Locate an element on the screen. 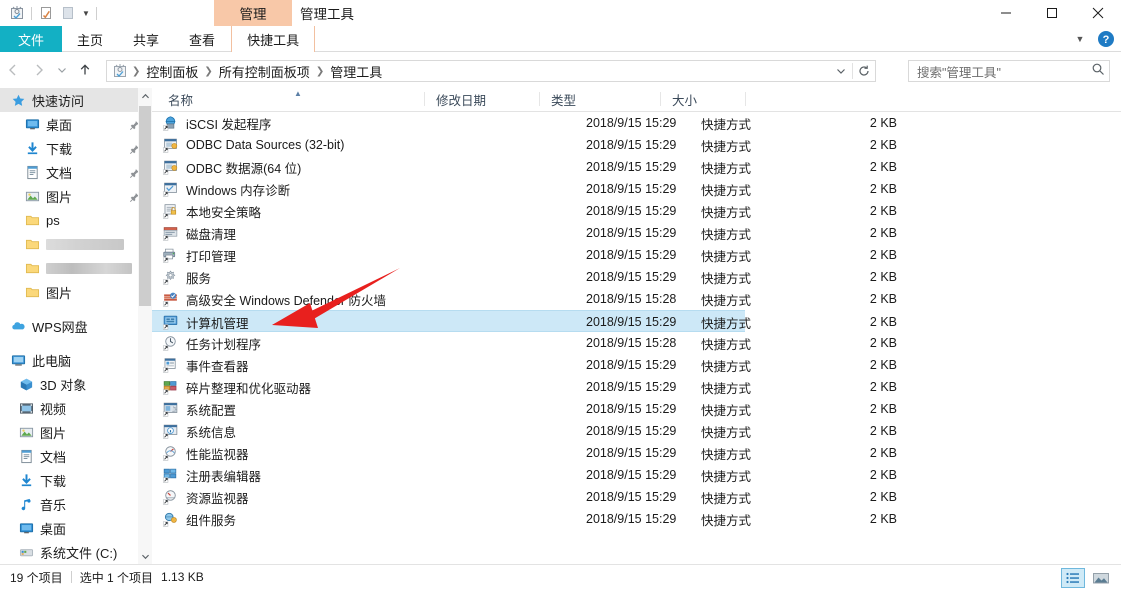  scroll-up-icon is located at coordinates (145, 96).